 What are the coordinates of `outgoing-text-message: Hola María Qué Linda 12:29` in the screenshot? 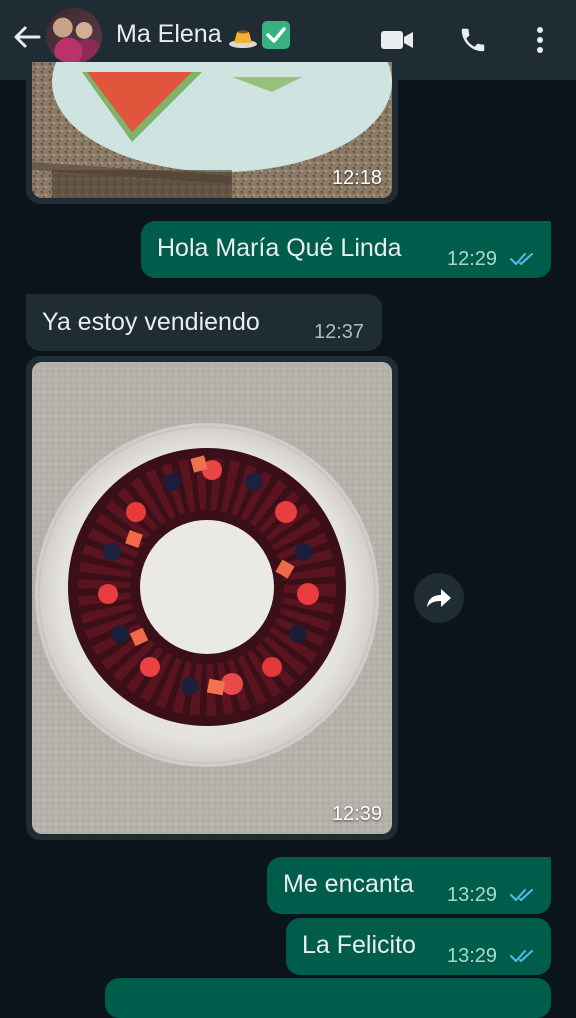 It's located at (346, 249).